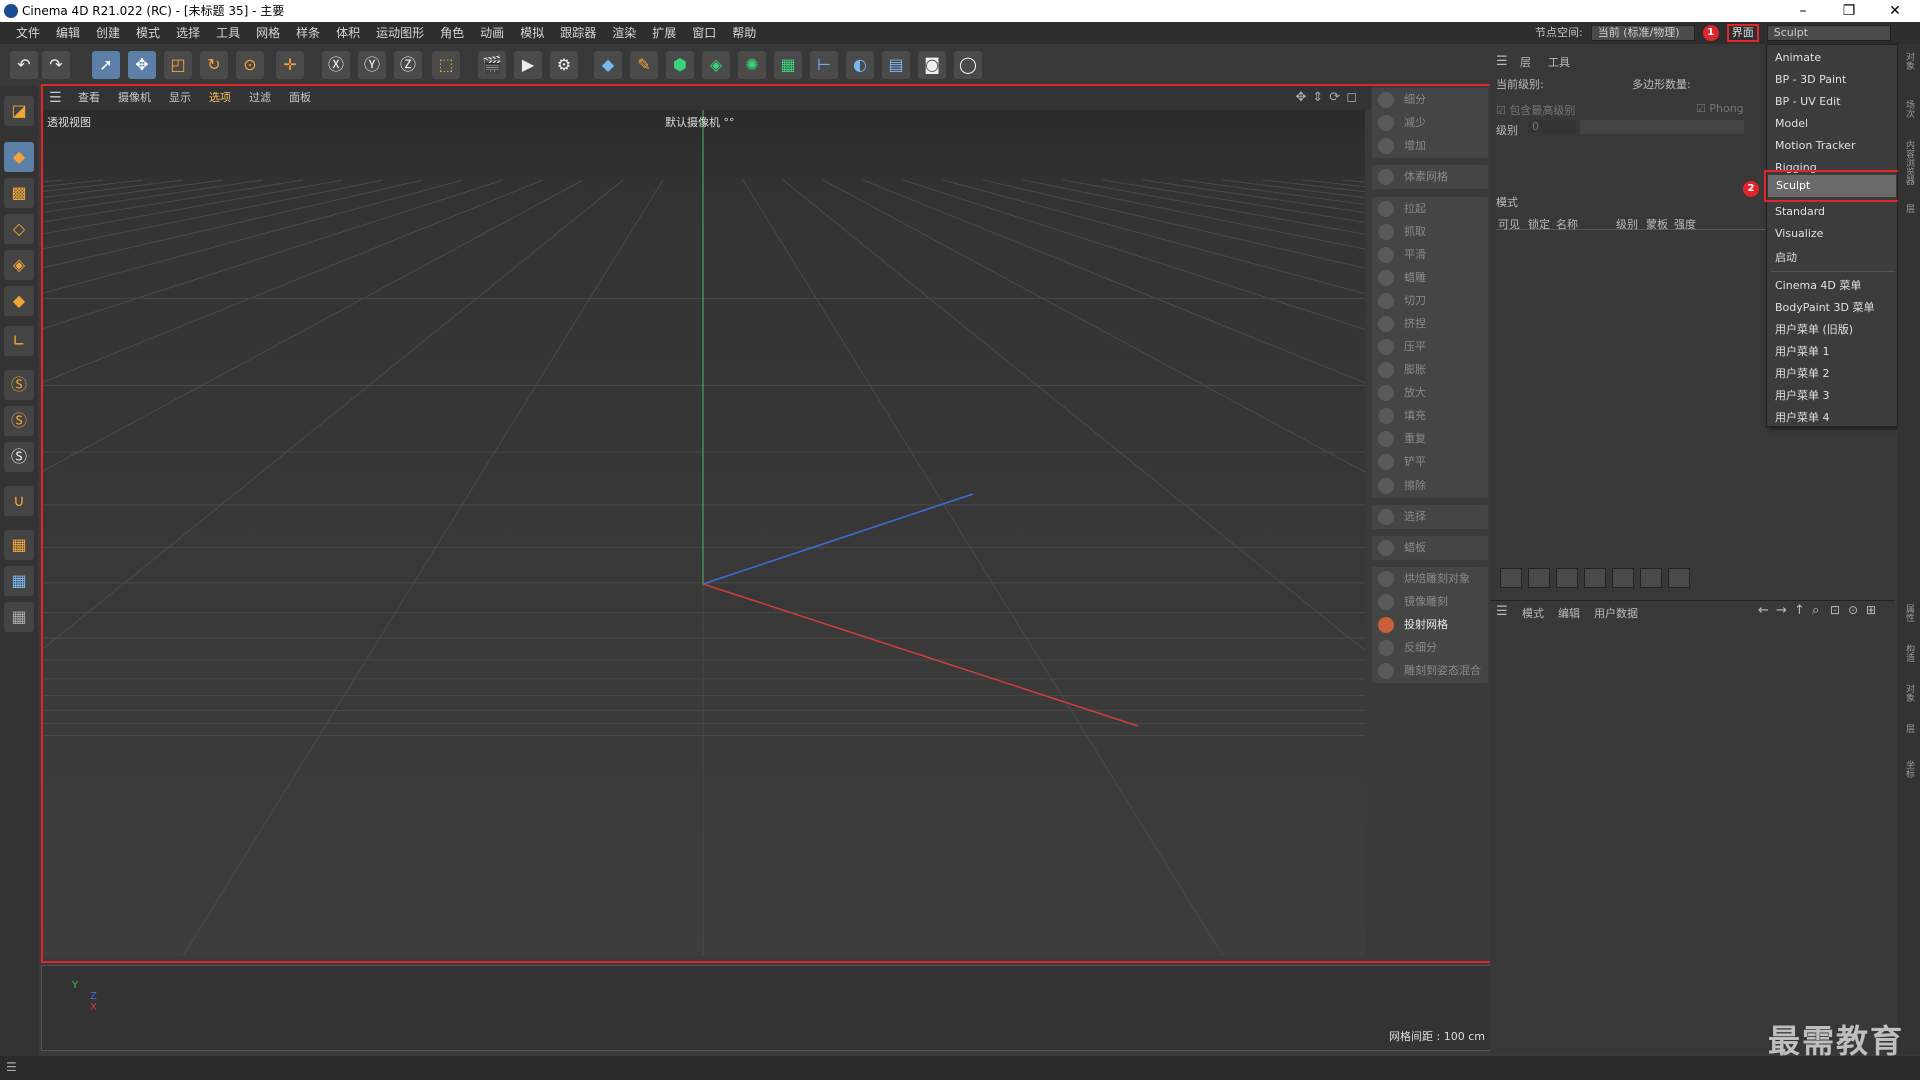 This screenshot has height=1080, width=1920. What do you see at coordinates (1334, 98) in the screenshot?
I see `orbit-view-icon: ⟳` at bounding box center [1334, 98].